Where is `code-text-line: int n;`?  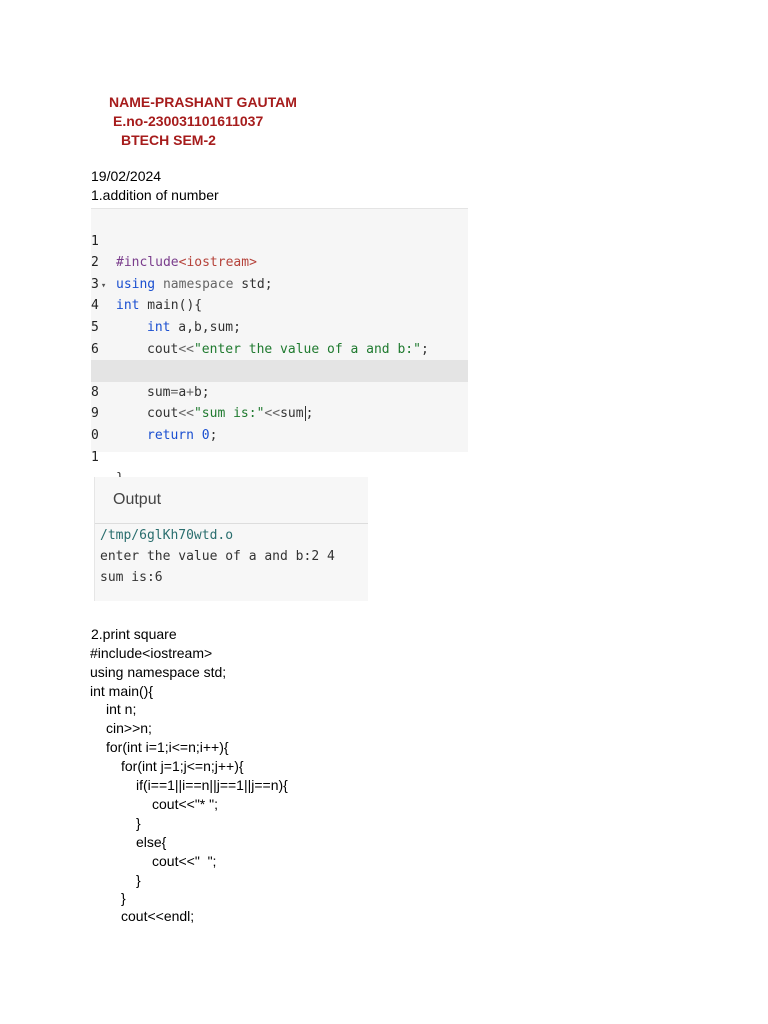 code-text-line: int n; is located at coordinates (121, 709).